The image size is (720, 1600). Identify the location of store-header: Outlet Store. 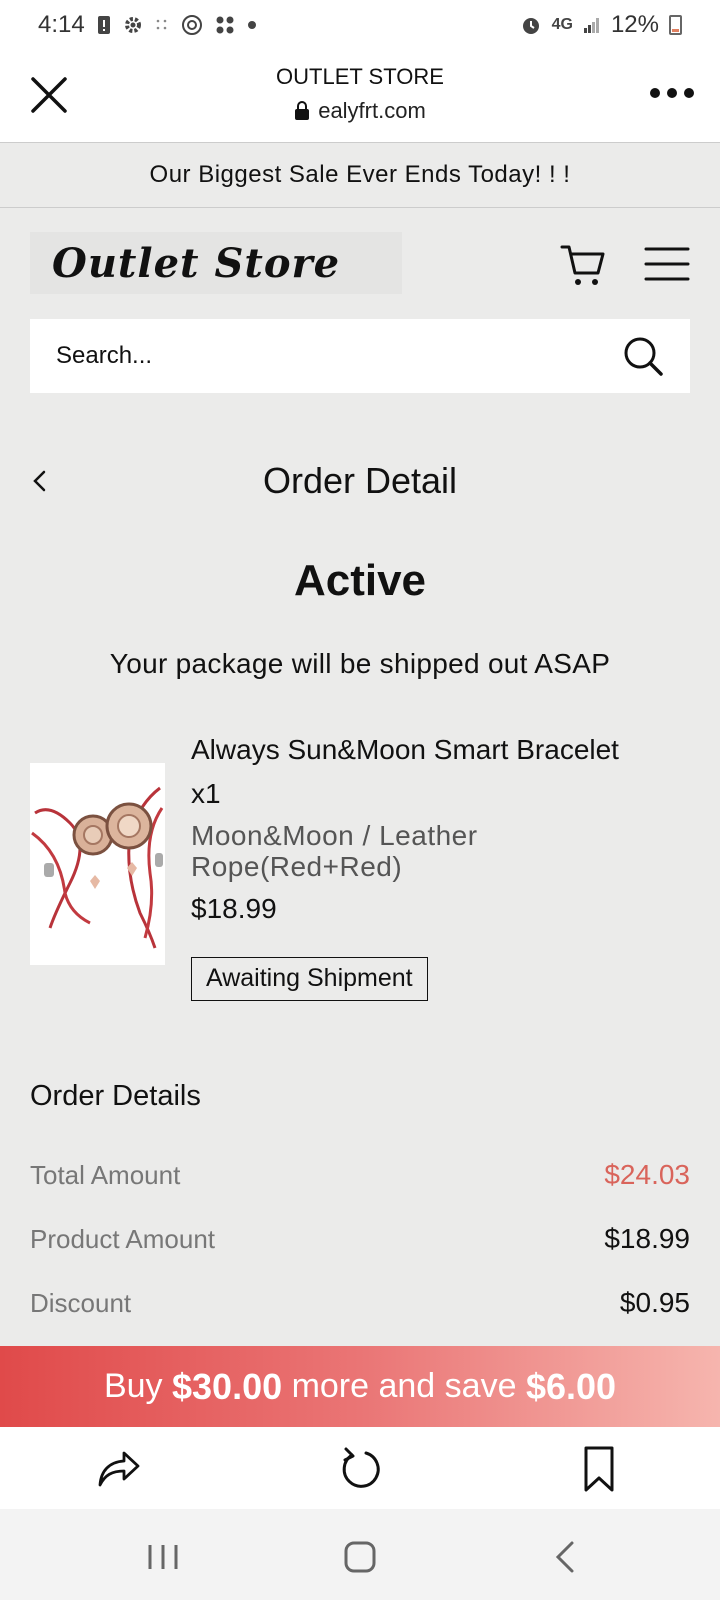
(360, 258).